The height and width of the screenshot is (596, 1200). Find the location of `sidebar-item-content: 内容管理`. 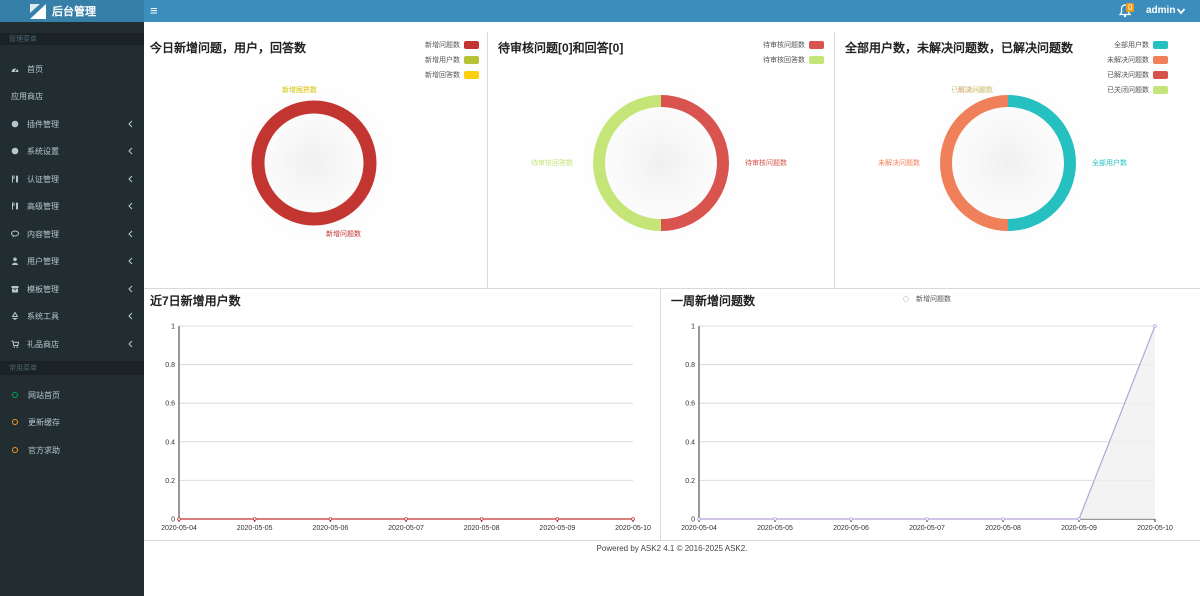

sidebar-item-content: 内容管理 is located at coordinates (72, 234).